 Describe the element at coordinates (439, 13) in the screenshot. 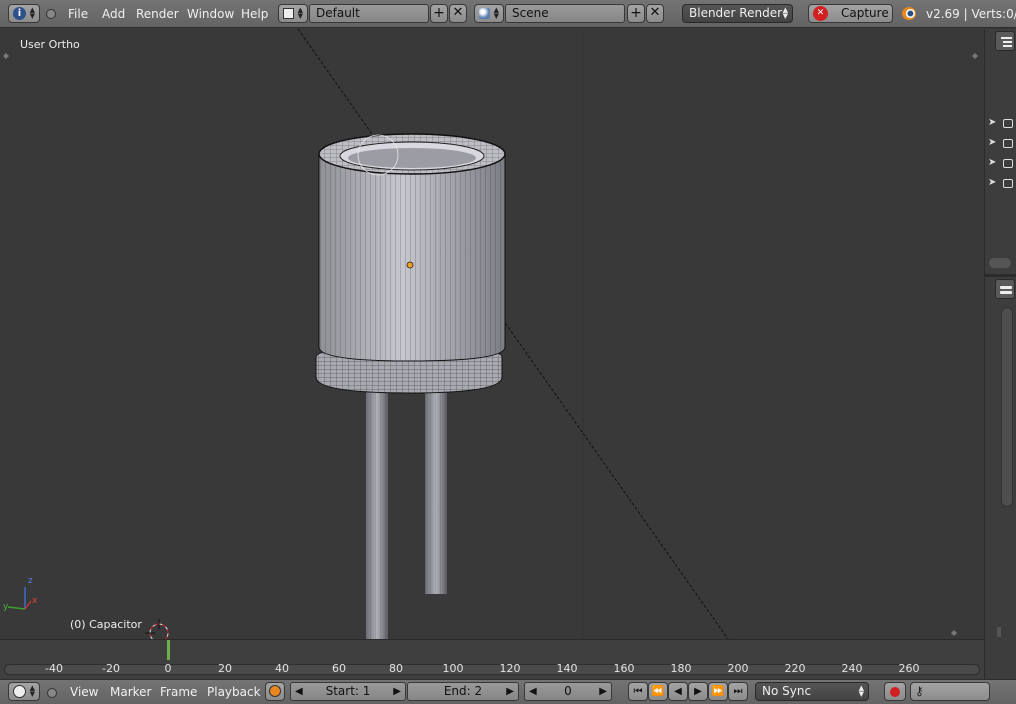

I see `add-screen-button: +` at that location.